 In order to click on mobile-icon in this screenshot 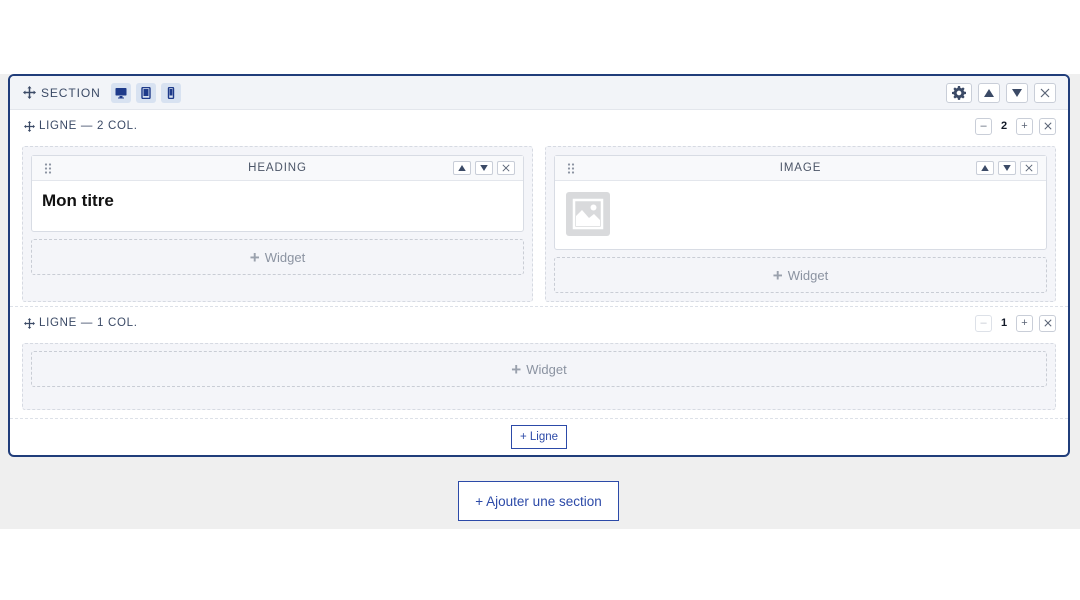, I will do `click(170, 92)`.